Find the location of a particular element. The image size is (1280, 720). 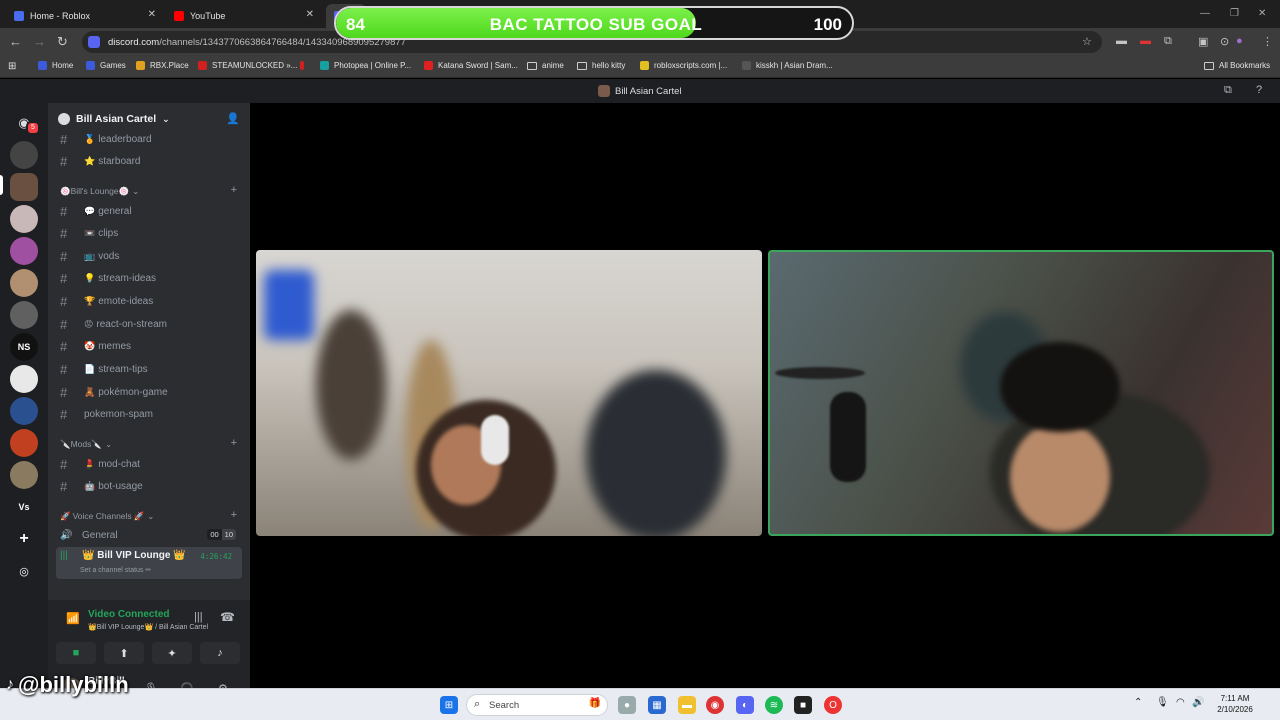

store-icon: ▦ is located at coordinates (657, 705).